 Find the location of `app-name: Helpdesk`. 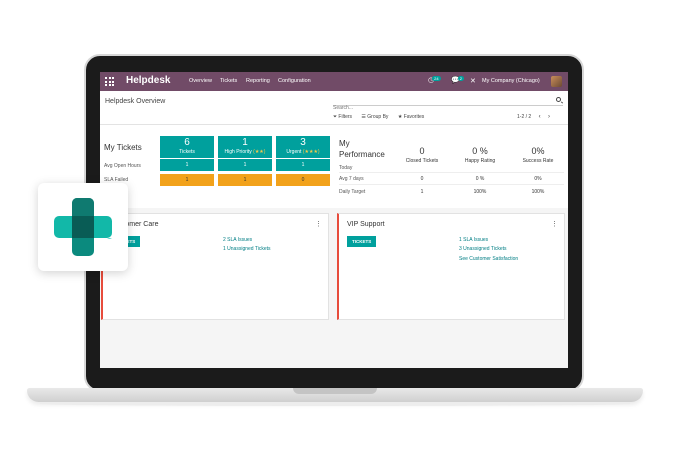

app-name: Helpdesk is located at coordinates (148, 80).